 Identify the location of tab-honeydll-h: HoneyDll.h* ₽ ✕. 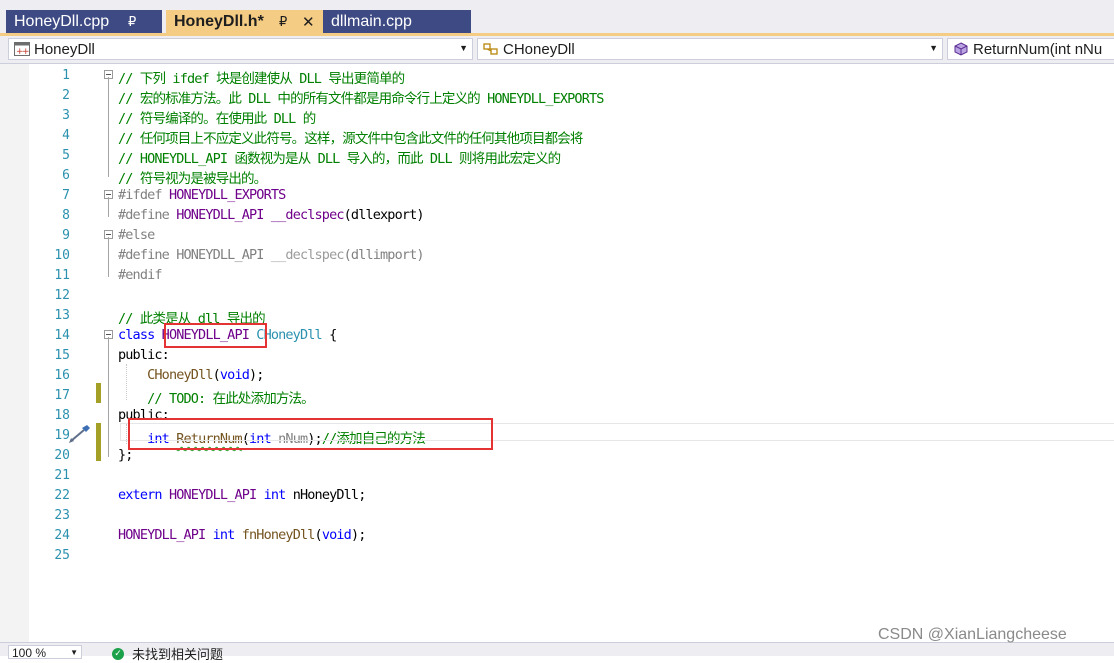
(244, 21).